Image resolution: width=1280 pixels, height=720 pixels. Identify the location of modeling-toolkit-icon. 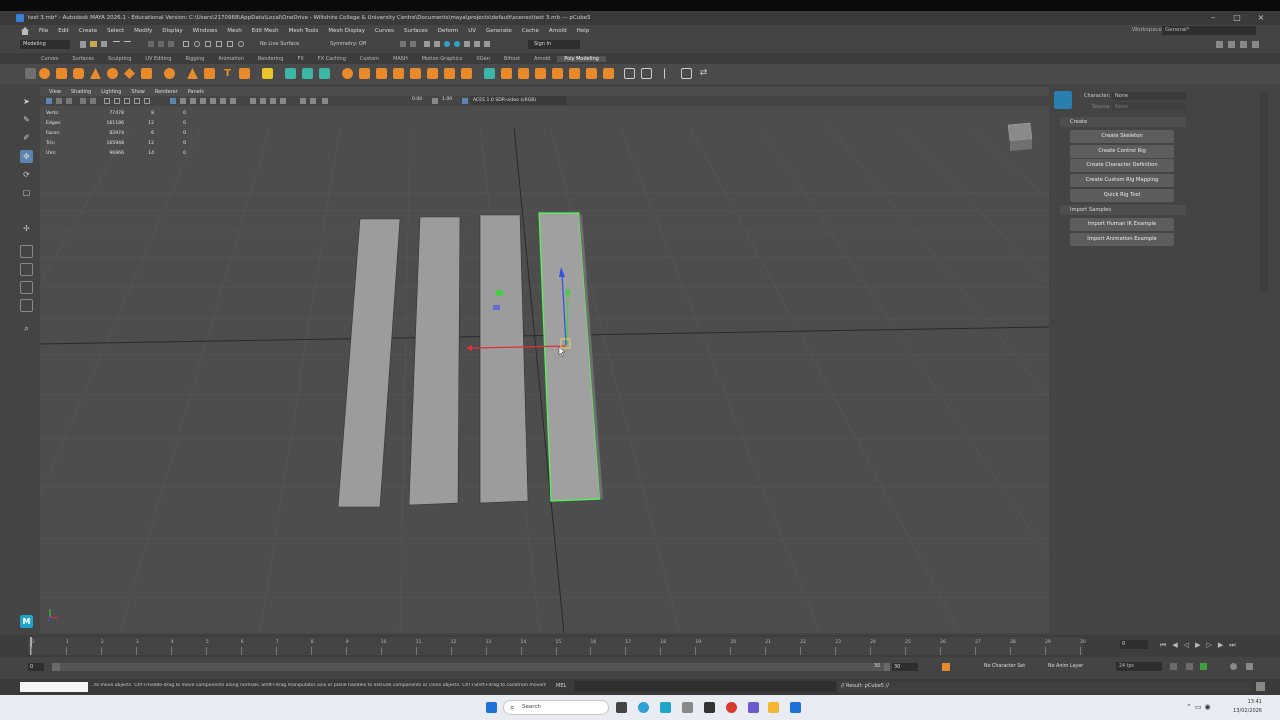
(1219, 44).